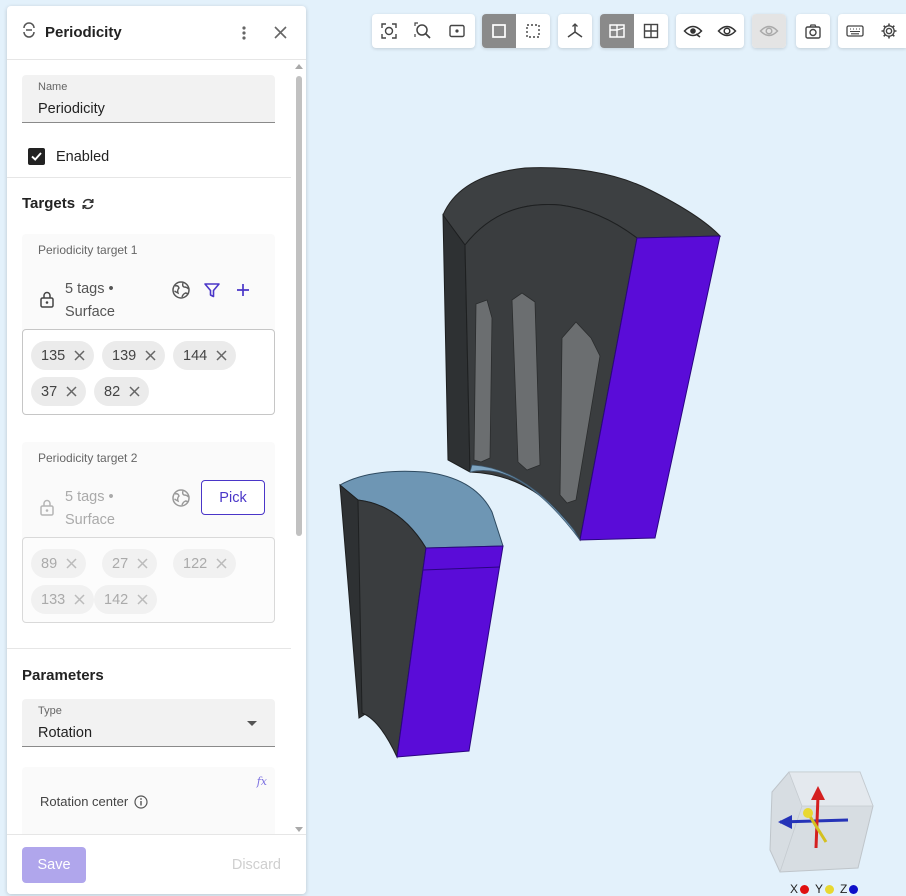  Describe the element at coordinates (148, 723) in the screenshot. I see `type-select: Type Rotation` at that location.